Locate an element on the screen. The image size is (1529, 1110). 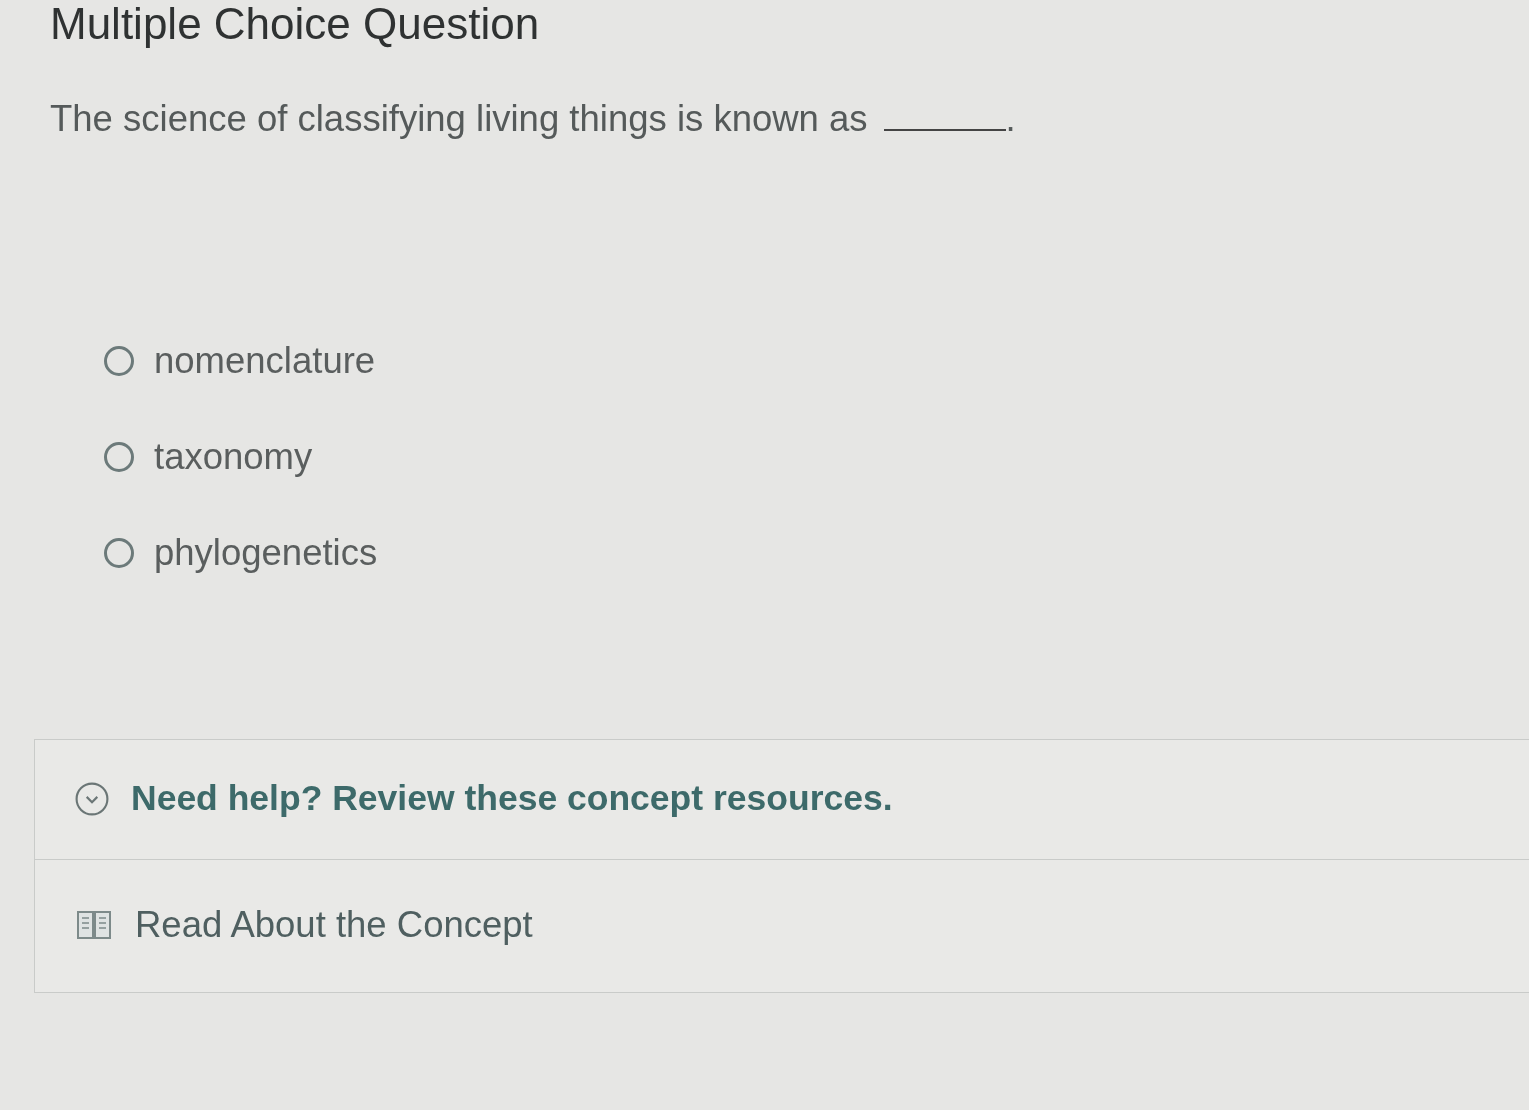
chevron-icon is located at coordinates (92, 798).